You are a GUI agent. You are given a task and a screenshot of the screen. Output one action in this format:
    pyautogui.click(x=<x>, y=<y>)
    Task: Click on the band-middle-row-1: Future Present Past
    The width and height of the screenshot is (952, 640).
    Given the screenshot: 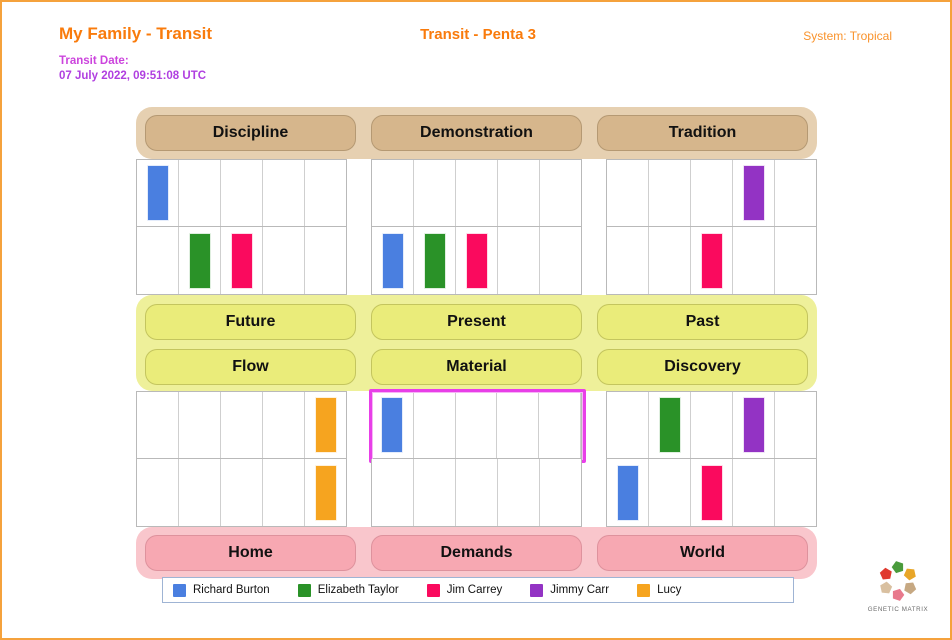 What is the action you would take?
    pyautogui.click(x=476, y=322)
    